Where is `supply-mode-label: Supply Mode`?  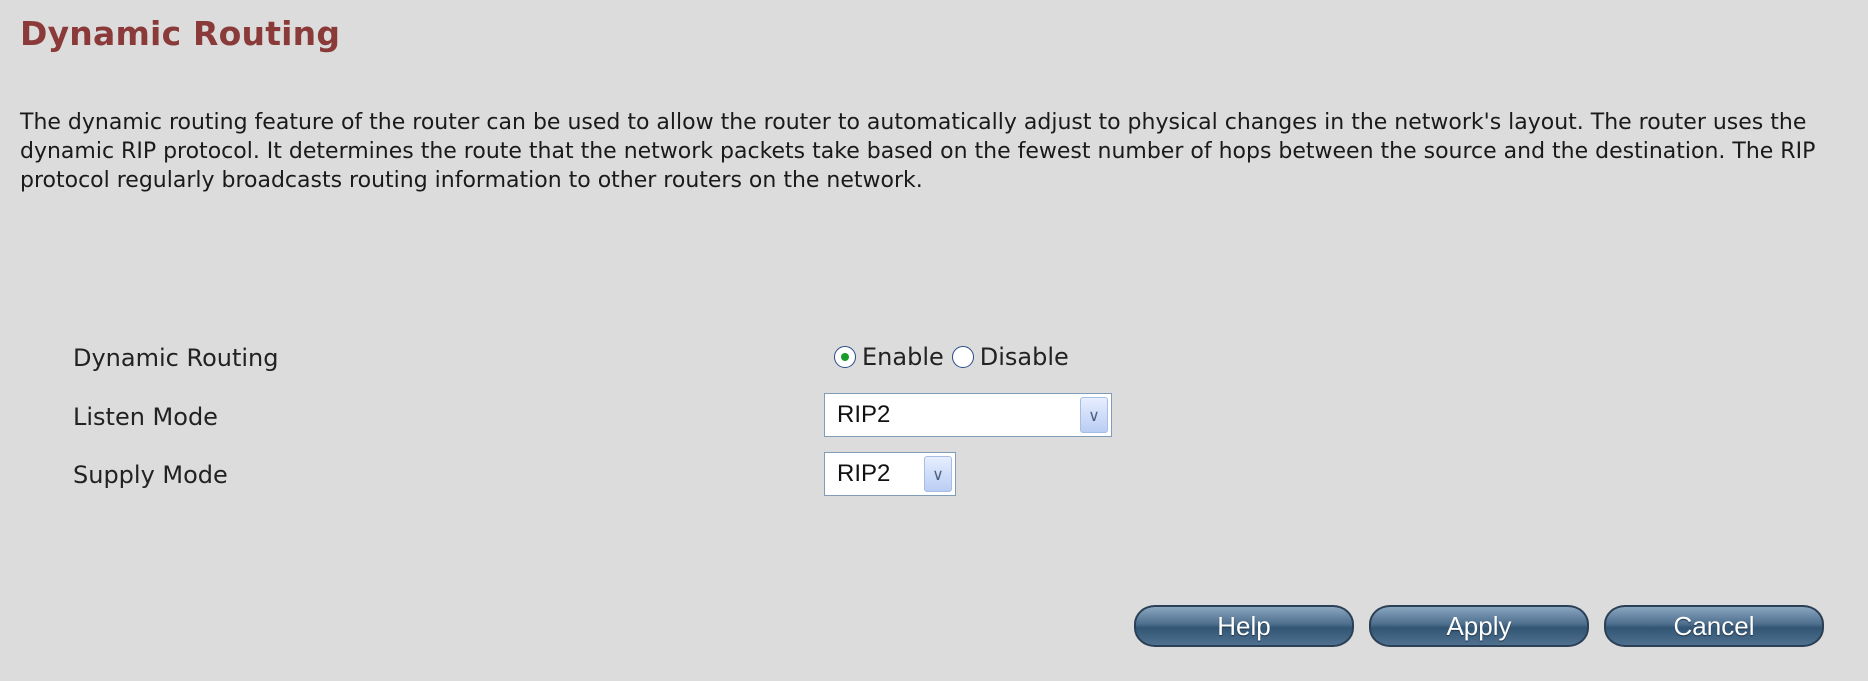
supply-mode-label: Supply Mode is located at coordinates (150, 475).